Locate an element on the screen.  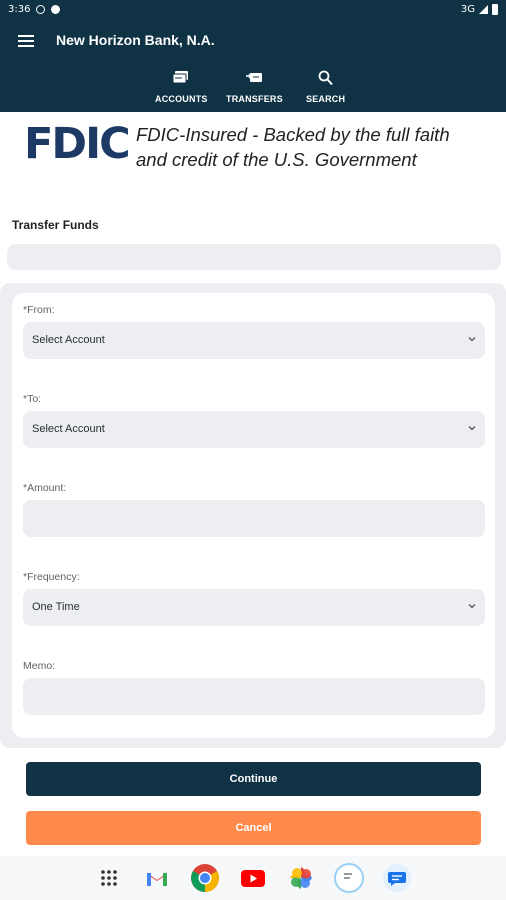
amount-input is located at coordinates (254, 518).